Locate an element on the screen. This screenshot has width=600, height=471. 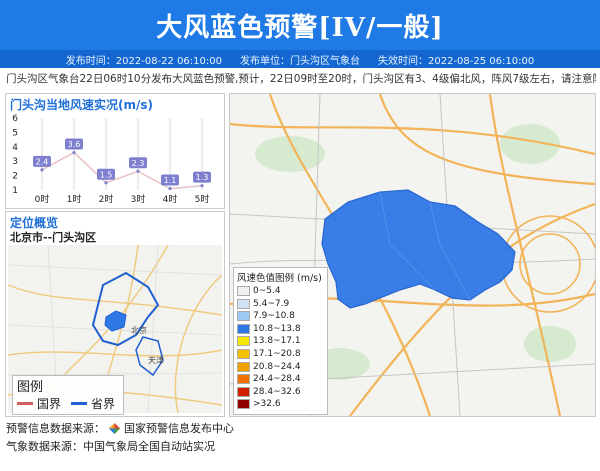
nmc-logo-icon is located at coordinates (114, 428).